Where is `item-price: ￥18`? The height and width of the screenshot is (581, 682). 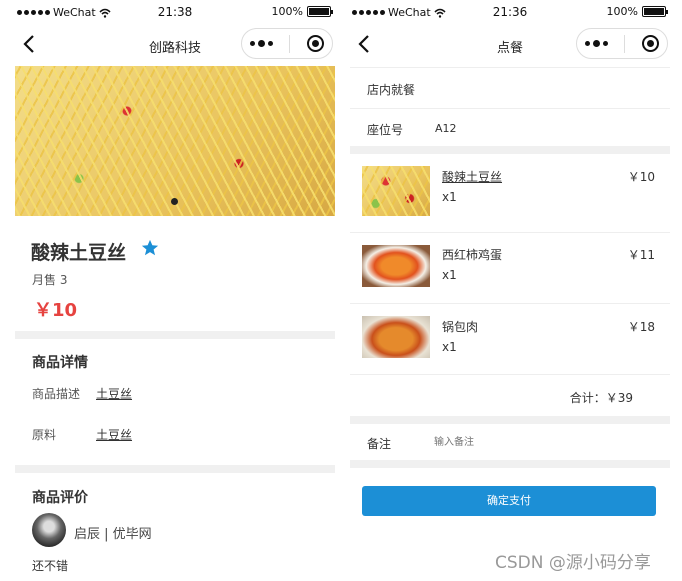 item-price: ￥18 is located at coordinates (641, 327).